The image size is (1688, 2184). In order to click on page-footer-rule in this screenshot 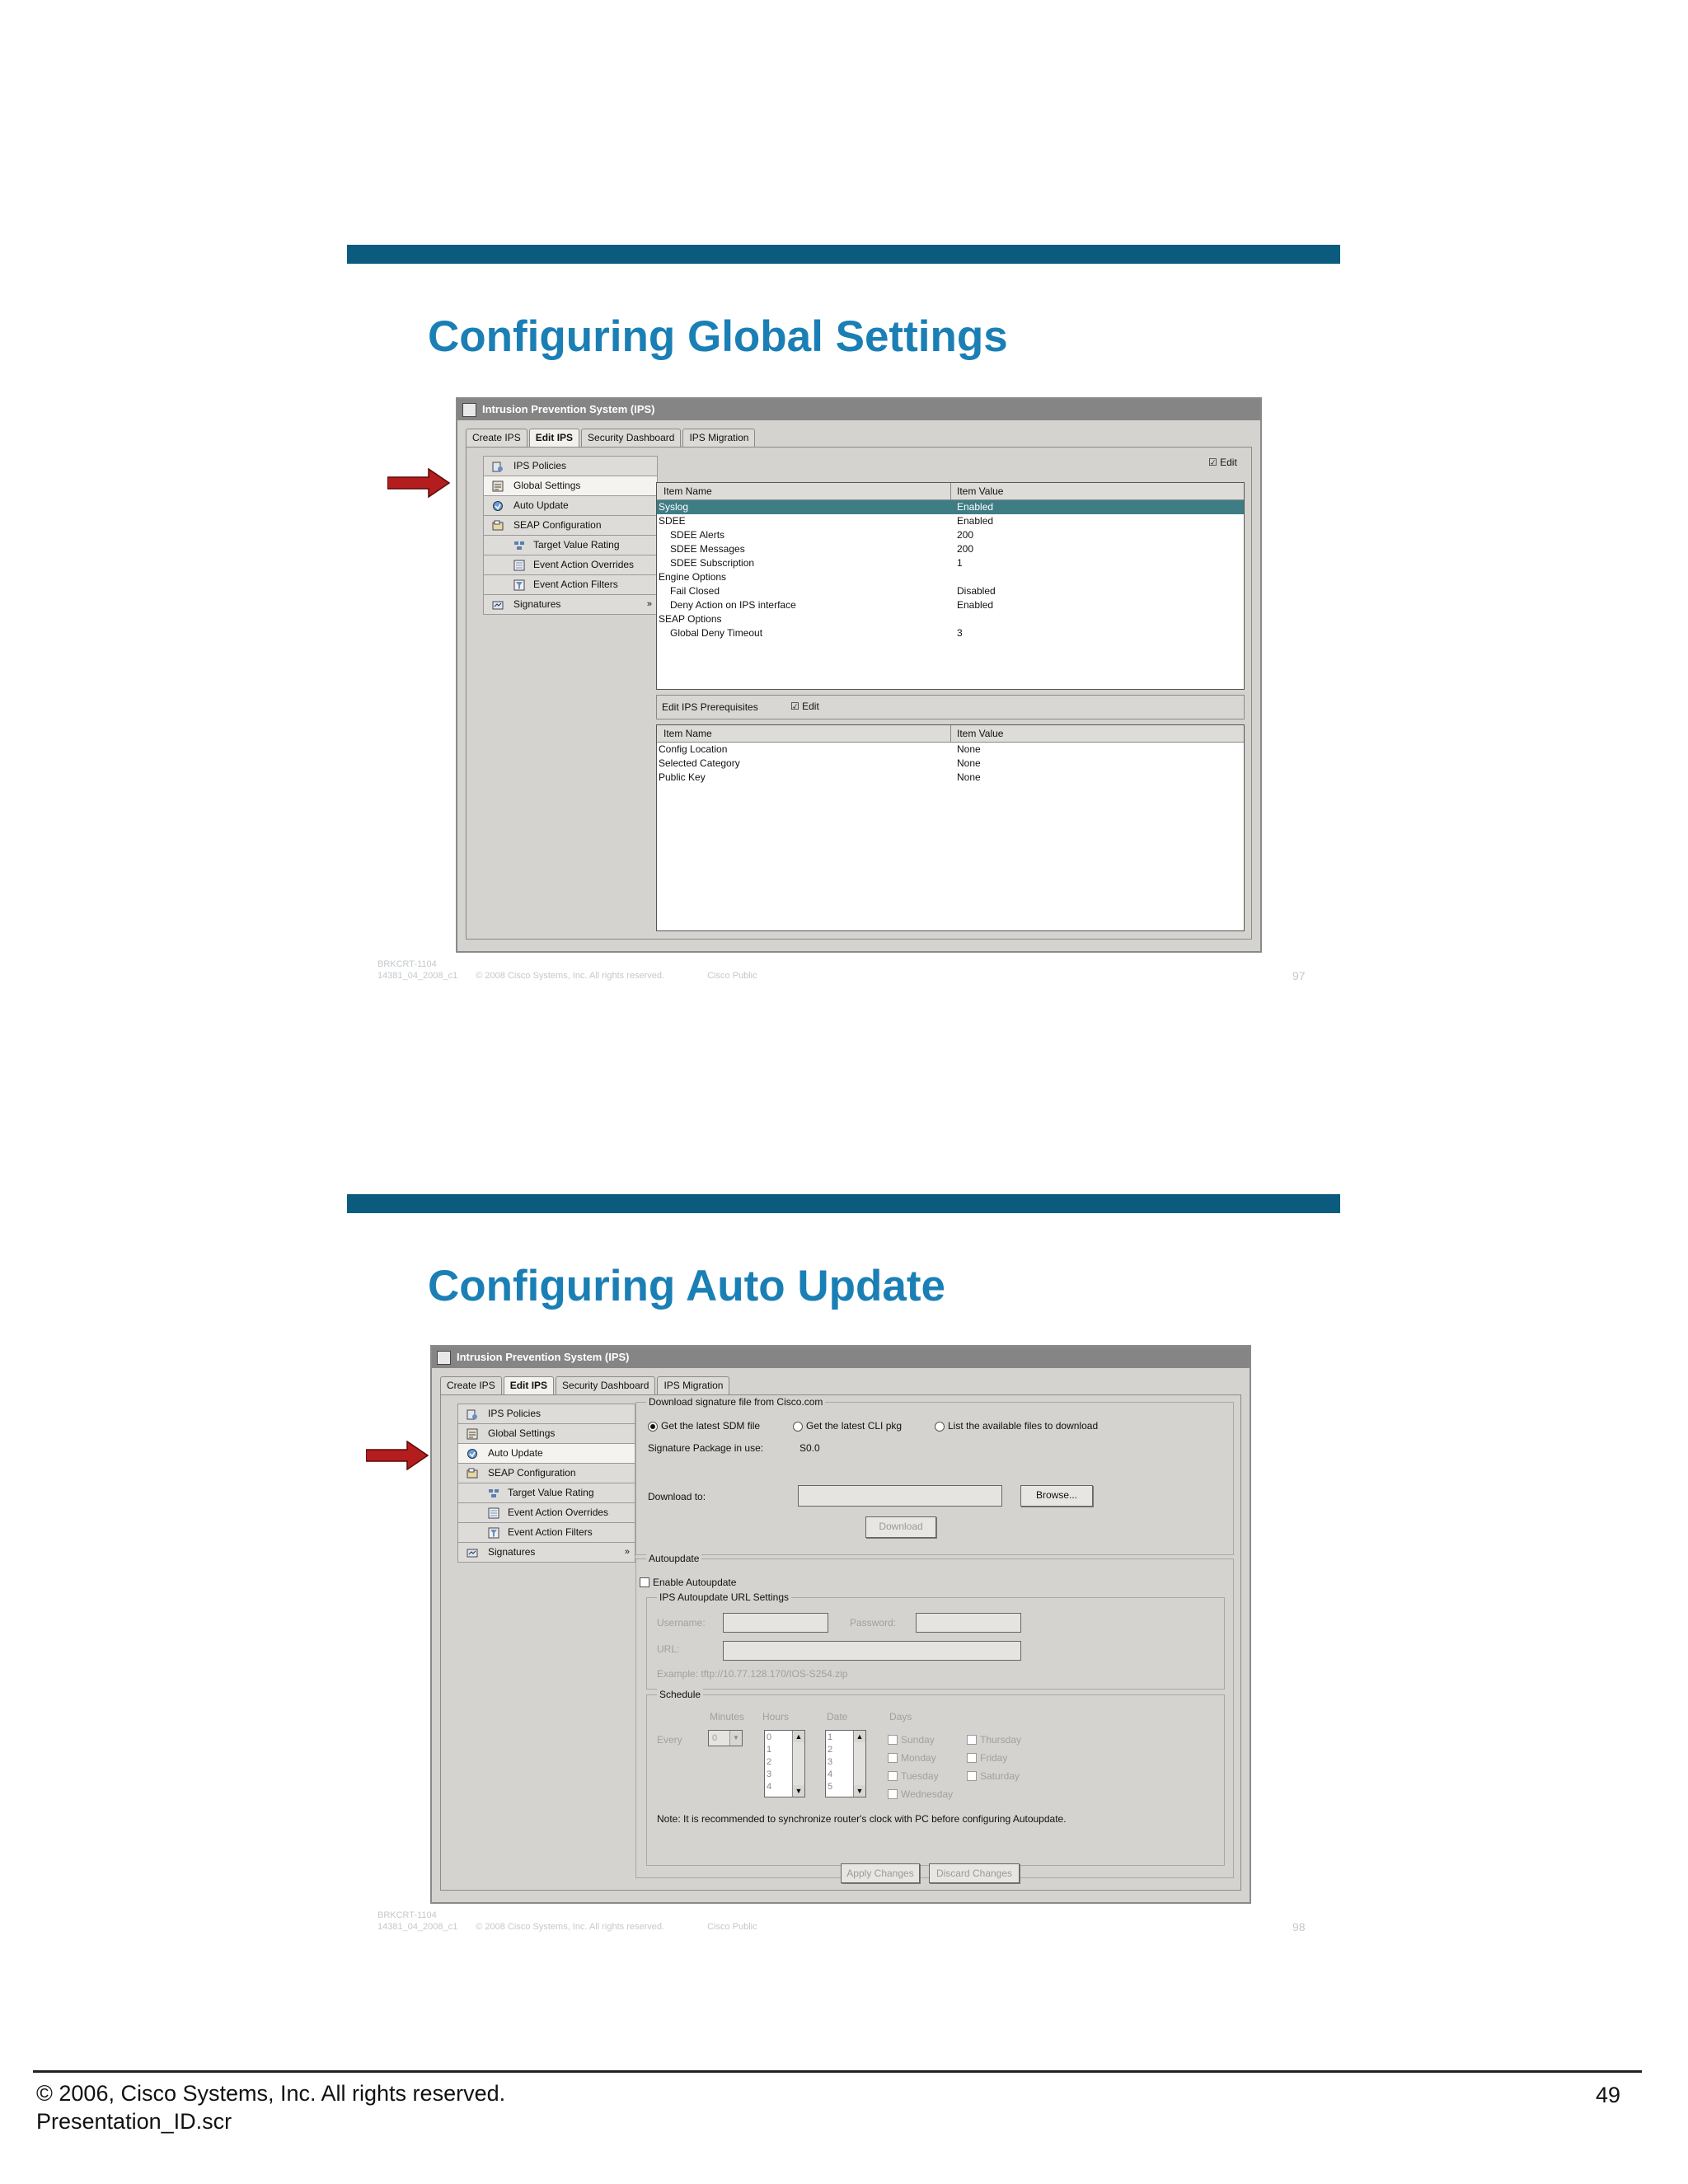, I will do `click(838, 2071)`.